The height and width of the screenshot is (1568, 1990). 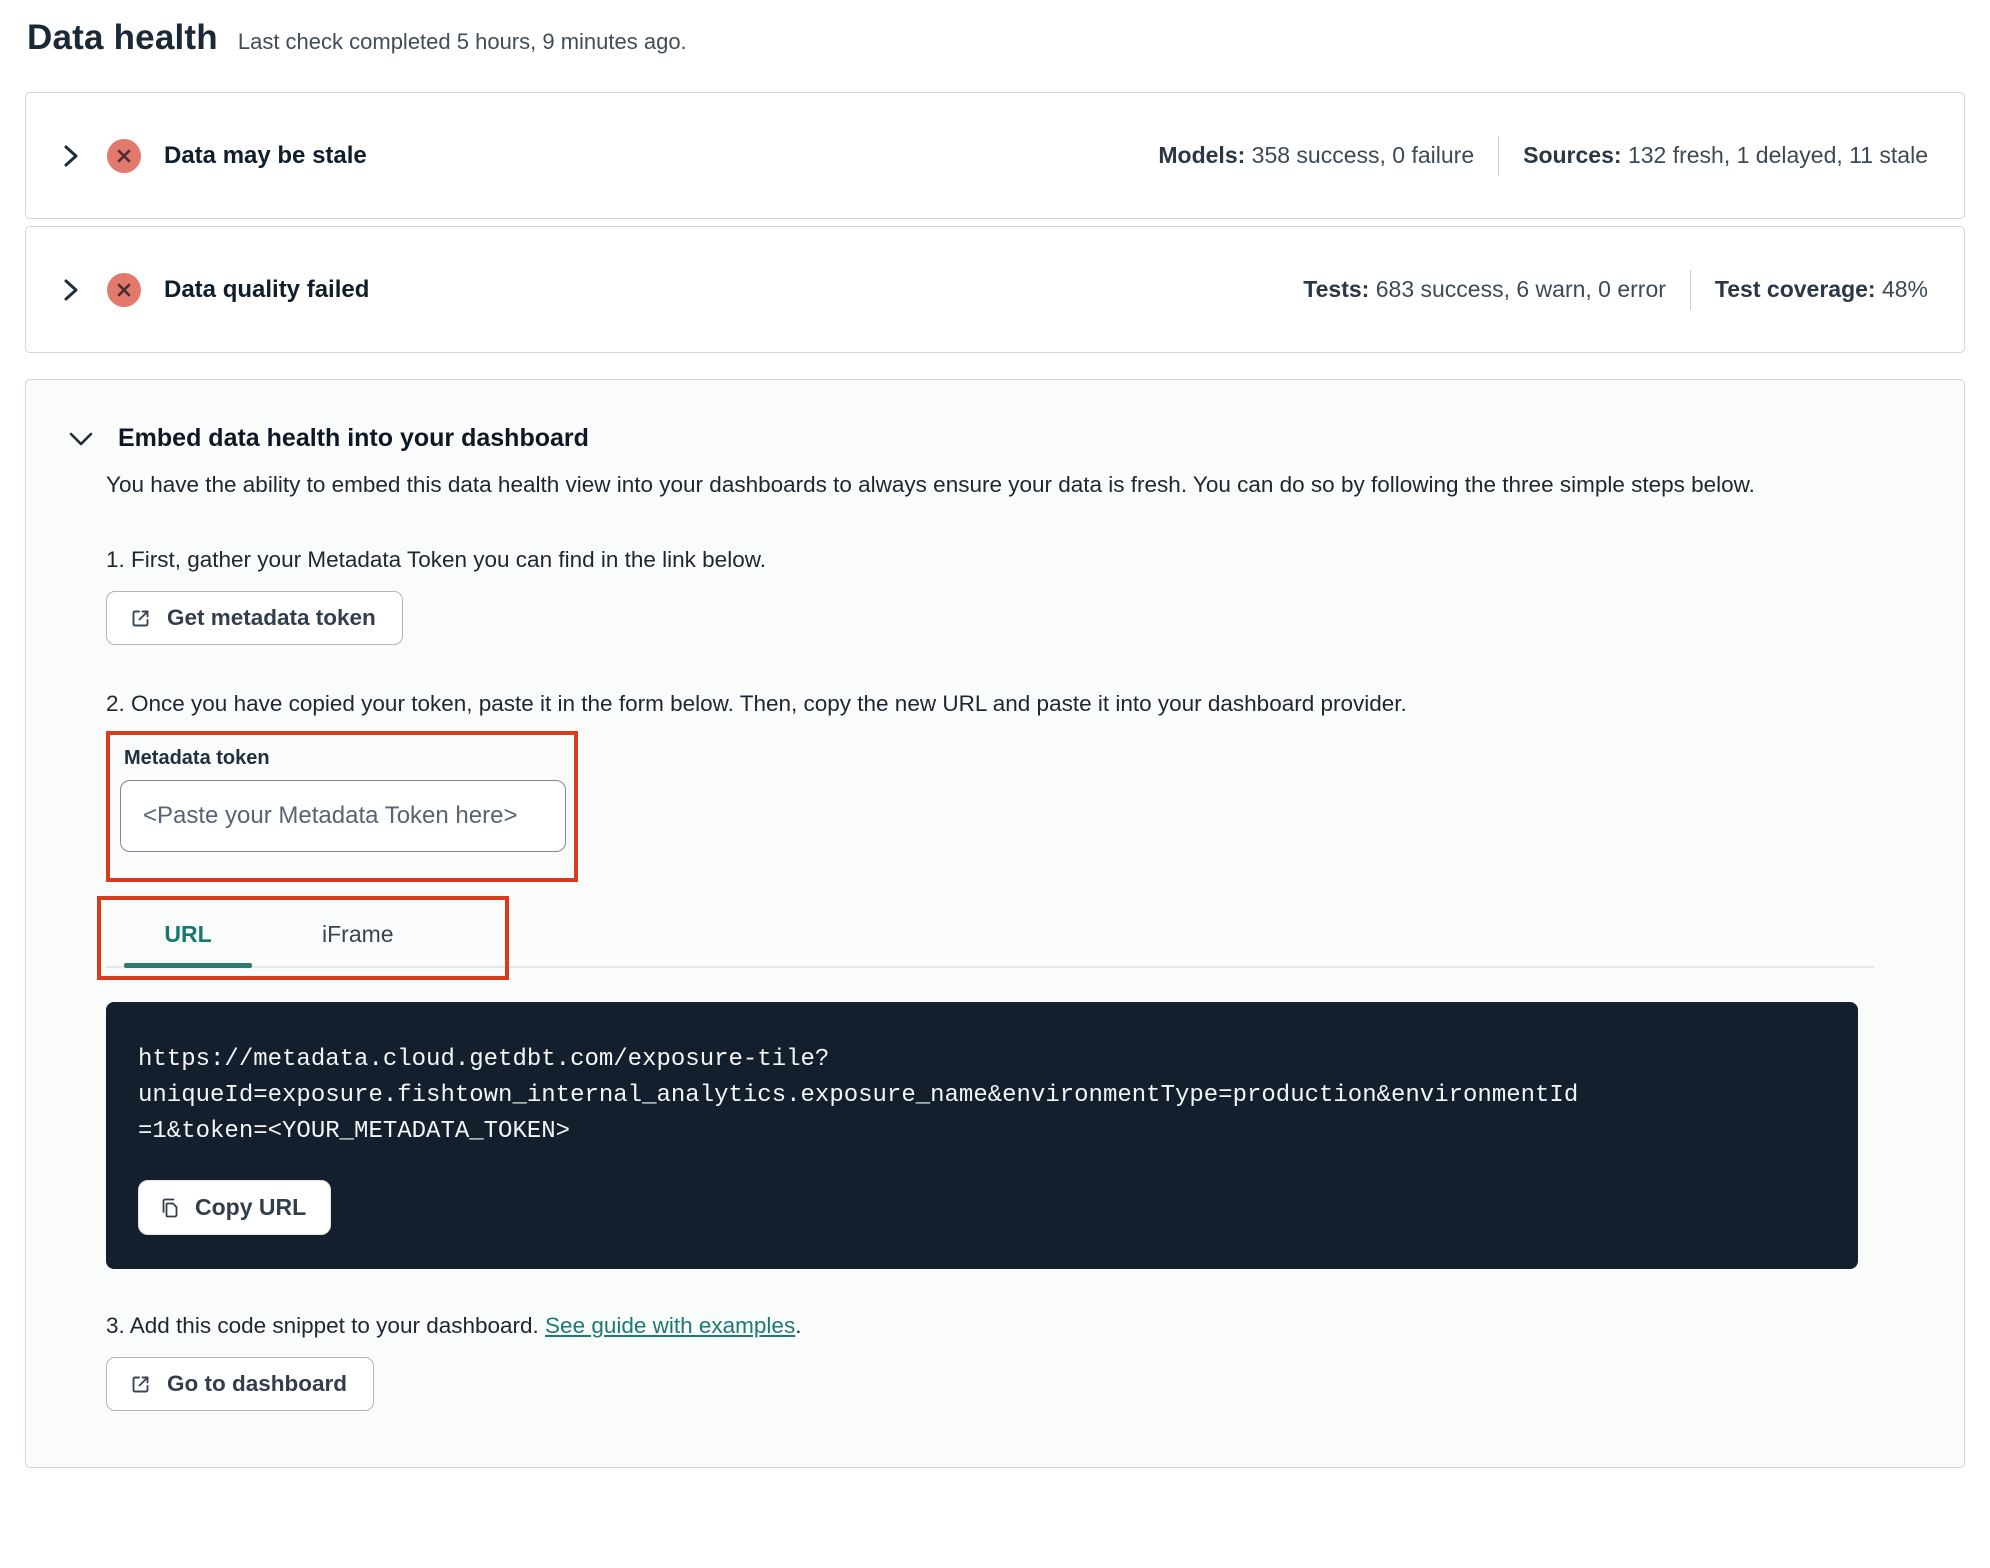 What do you see at coordinates (265, 155) in the screenshot?
I see `status-card-title: Data may be stale` at bounding box center [265, 155].